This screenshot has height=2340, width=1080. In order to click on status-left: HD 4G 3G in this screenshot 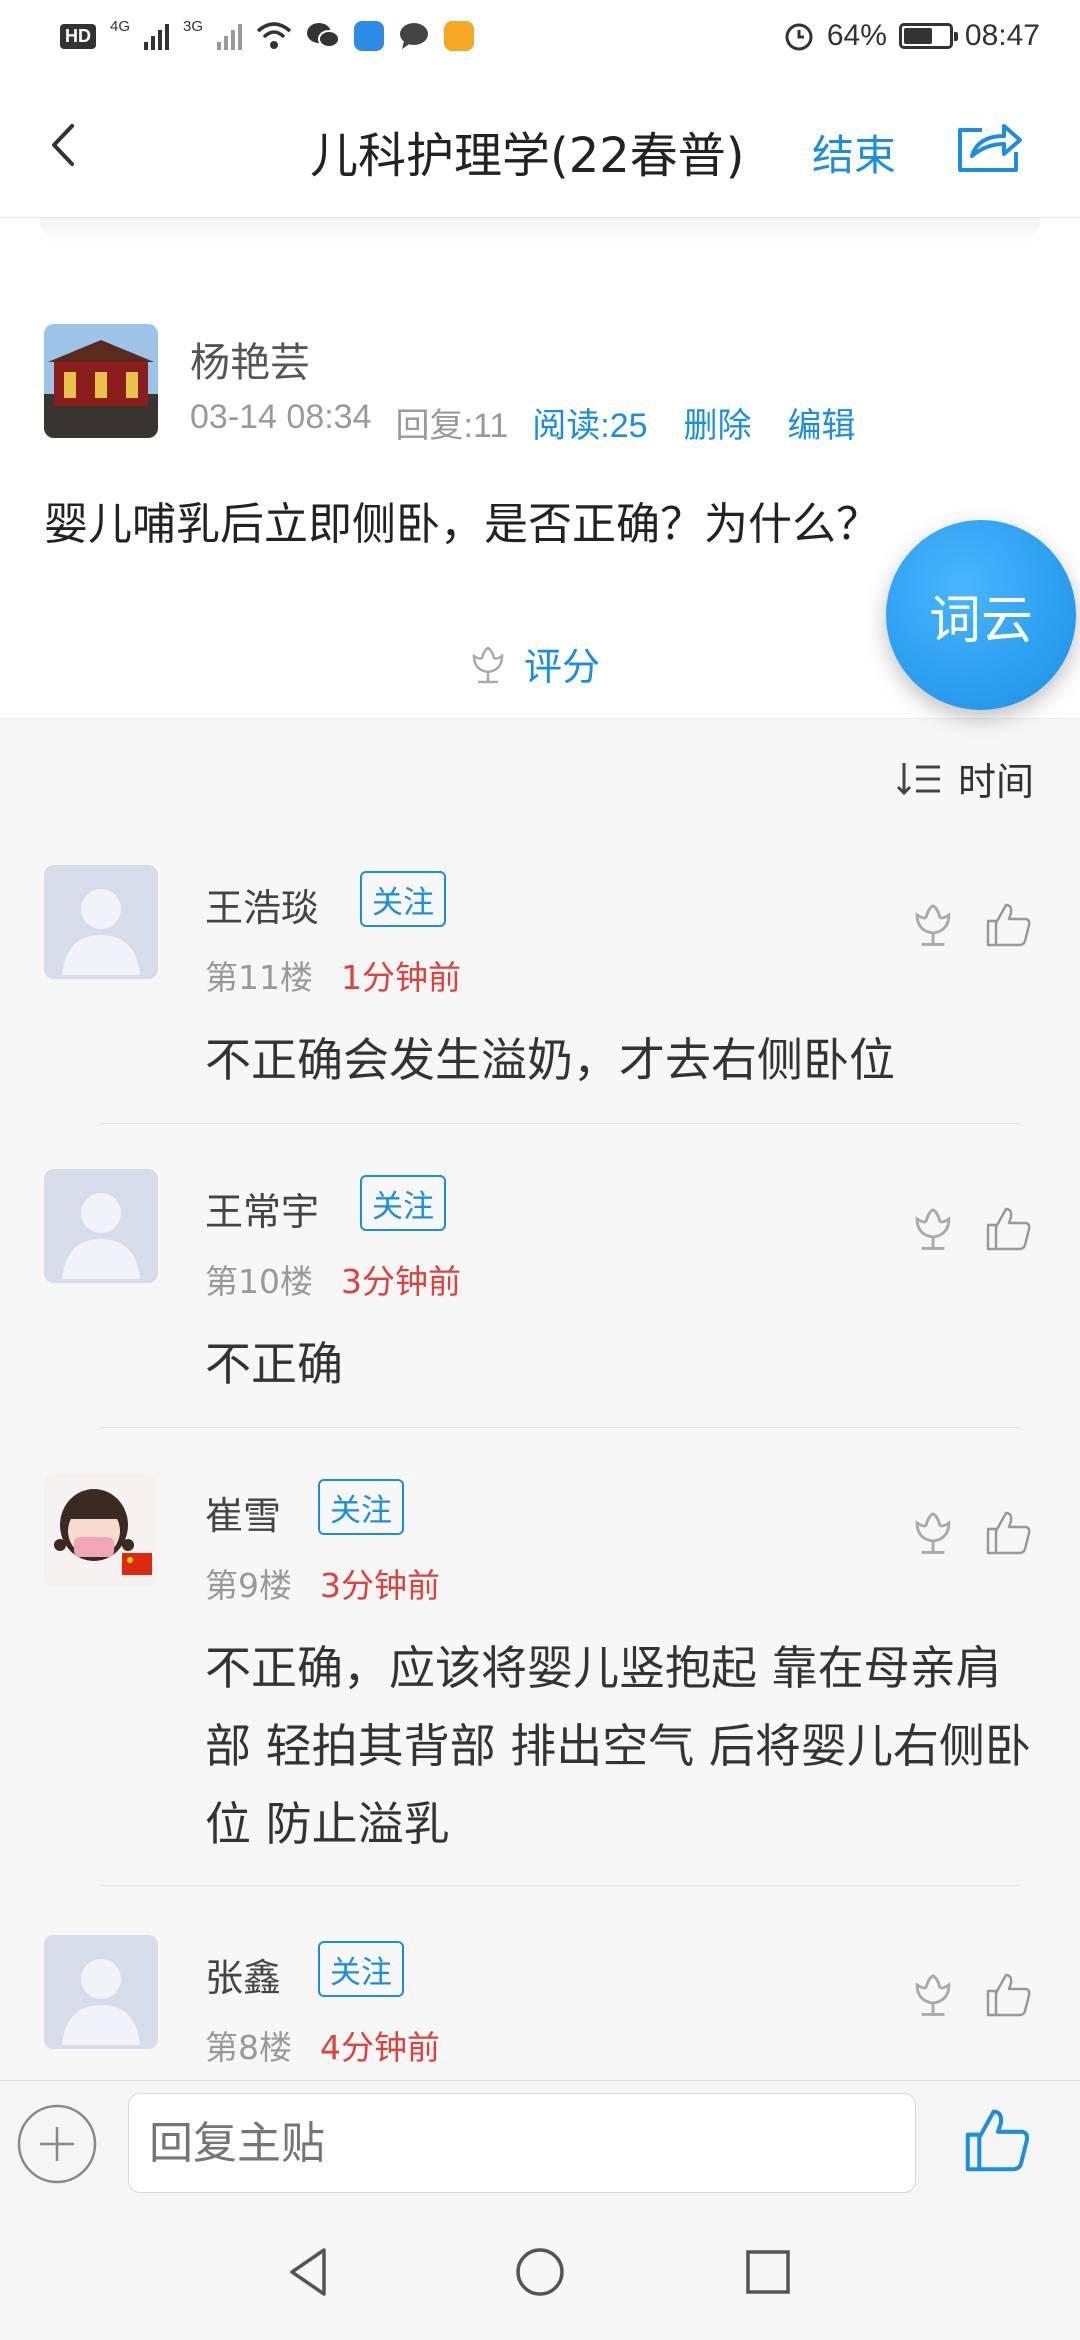, I will do `click(267, 36)`.